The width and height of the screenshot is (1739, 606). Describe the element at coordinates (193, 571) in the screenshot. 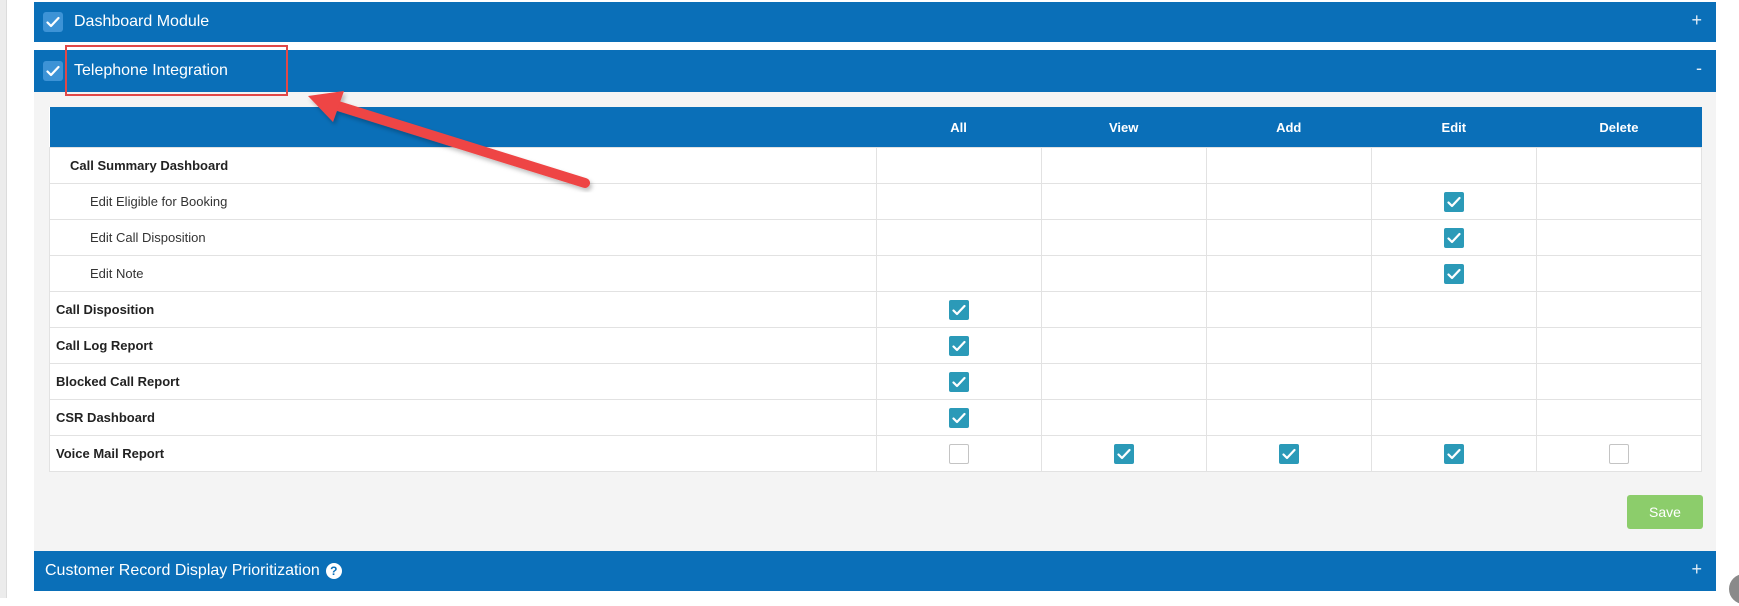

I see `customer-record-title-wrap: Customer Record Display Prioritization ?` at that location.